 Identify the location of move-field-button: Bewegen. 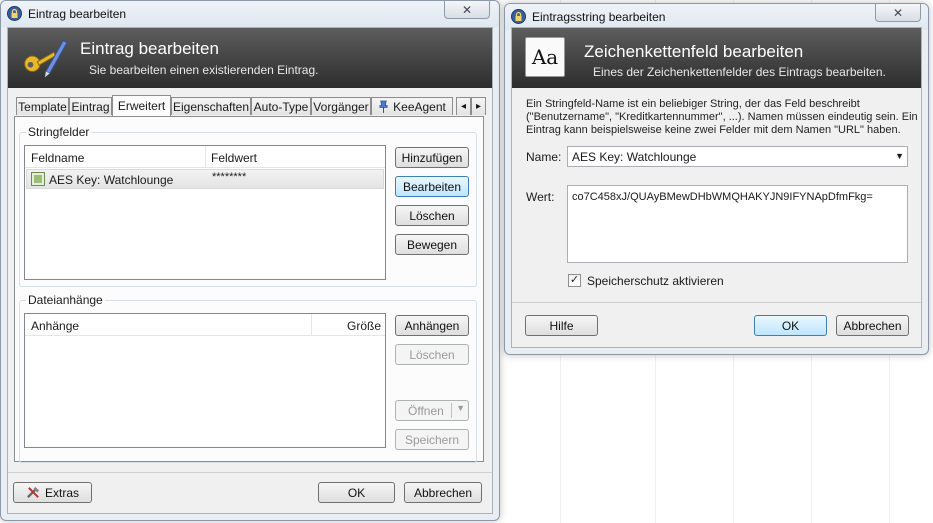
(432, 244).